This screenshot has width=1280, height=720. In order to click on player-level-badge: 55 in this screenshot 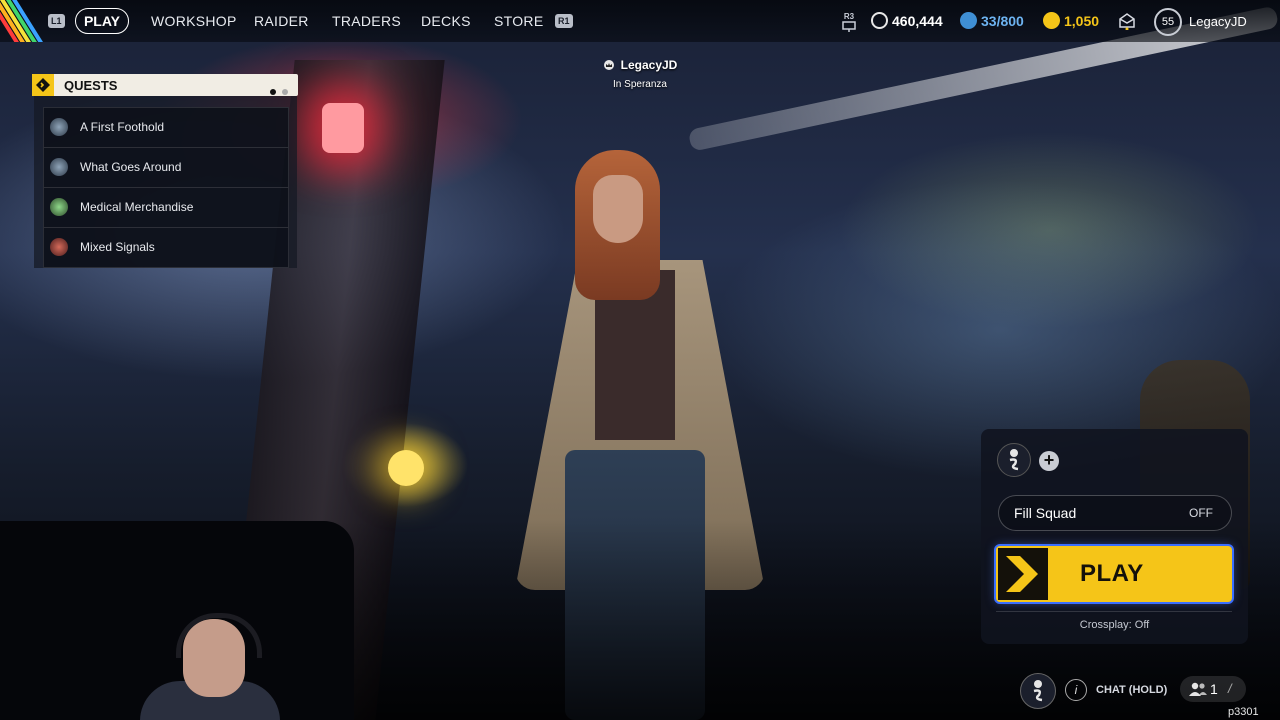, I will do `click(1168, 22)`.